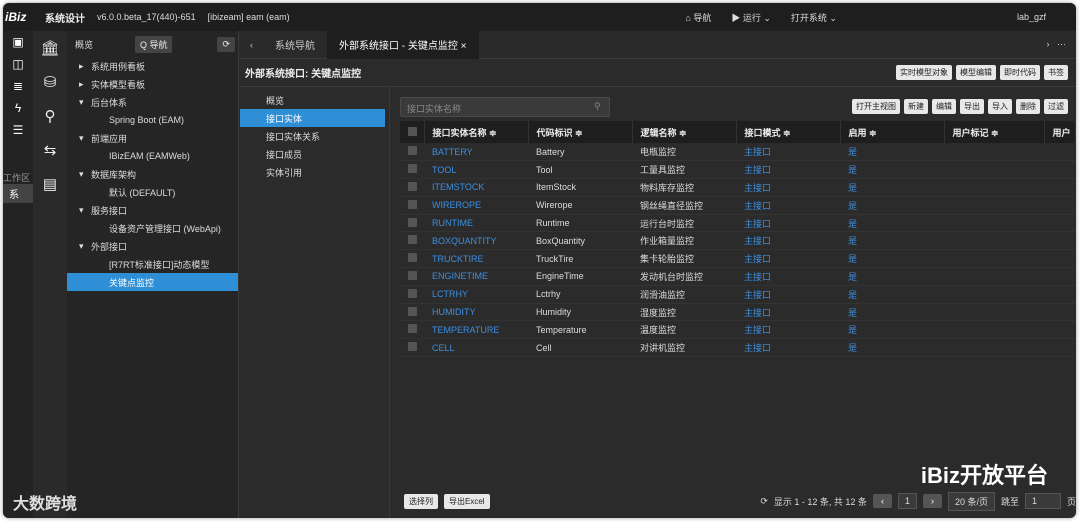 Image resolution: width=1080 pixels, height=522 pixels. Describe the element at coordinates (152, 210) in the screenshot. I see `tree-item: ▾ 服务接口` at that location.